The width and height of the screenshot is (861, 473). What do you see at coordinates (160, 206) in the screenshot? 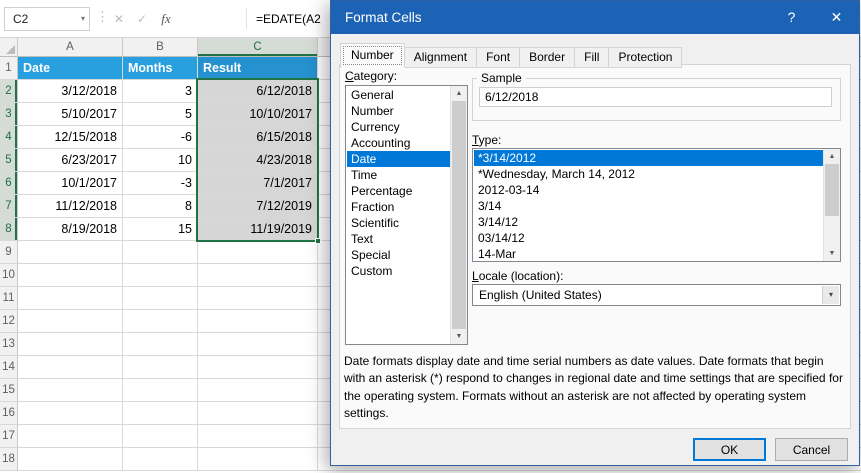
I see `cell-B7: 8` at bounding box center [160, 206].